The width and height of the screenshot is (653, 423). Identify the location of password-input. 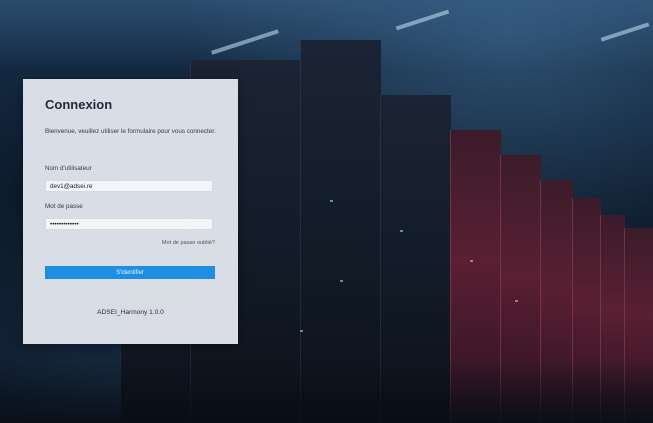
(129, 224).